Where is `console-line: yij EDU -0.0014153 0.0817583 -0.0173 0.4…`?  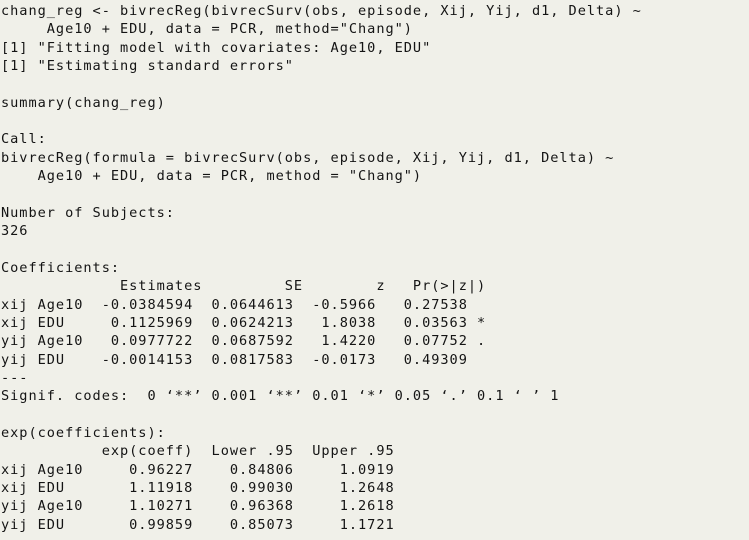 console-line: yij EDU -0.0014153 0.0817583 -0.0173 0.4… is located at coordinates (234, 359).